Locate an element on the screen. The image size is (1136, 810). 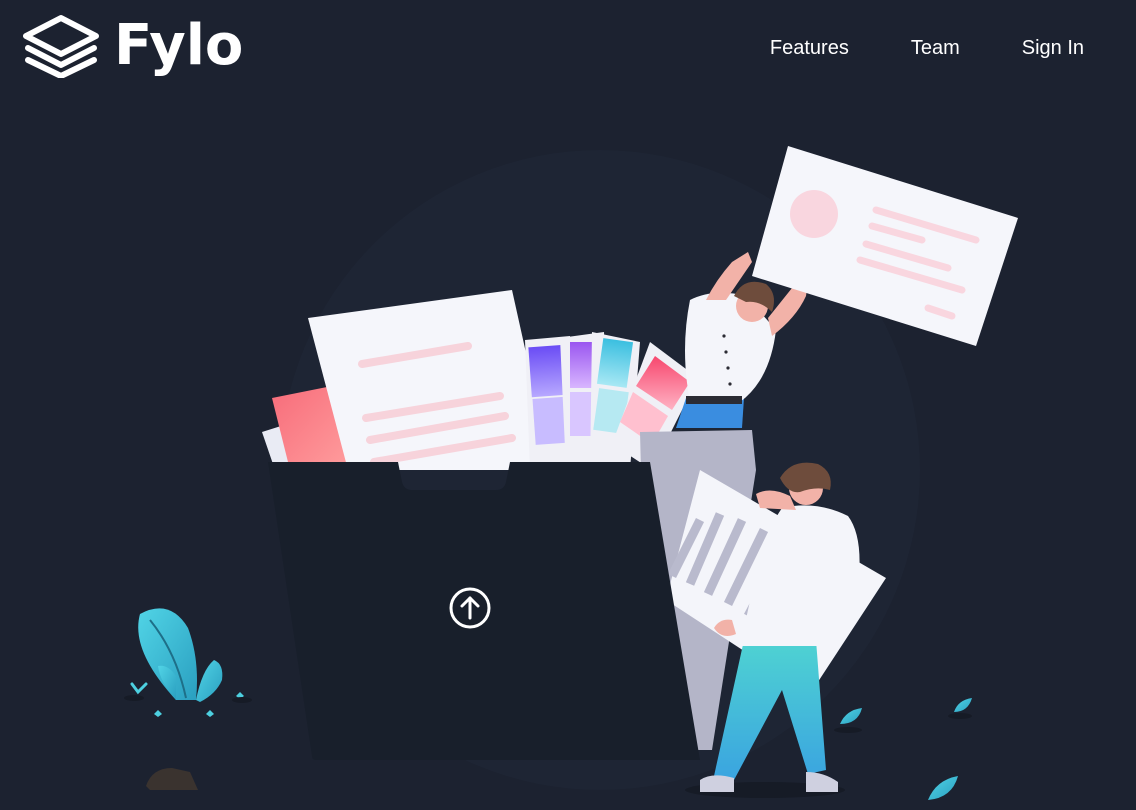
plant is located at coordinates (188, 662).